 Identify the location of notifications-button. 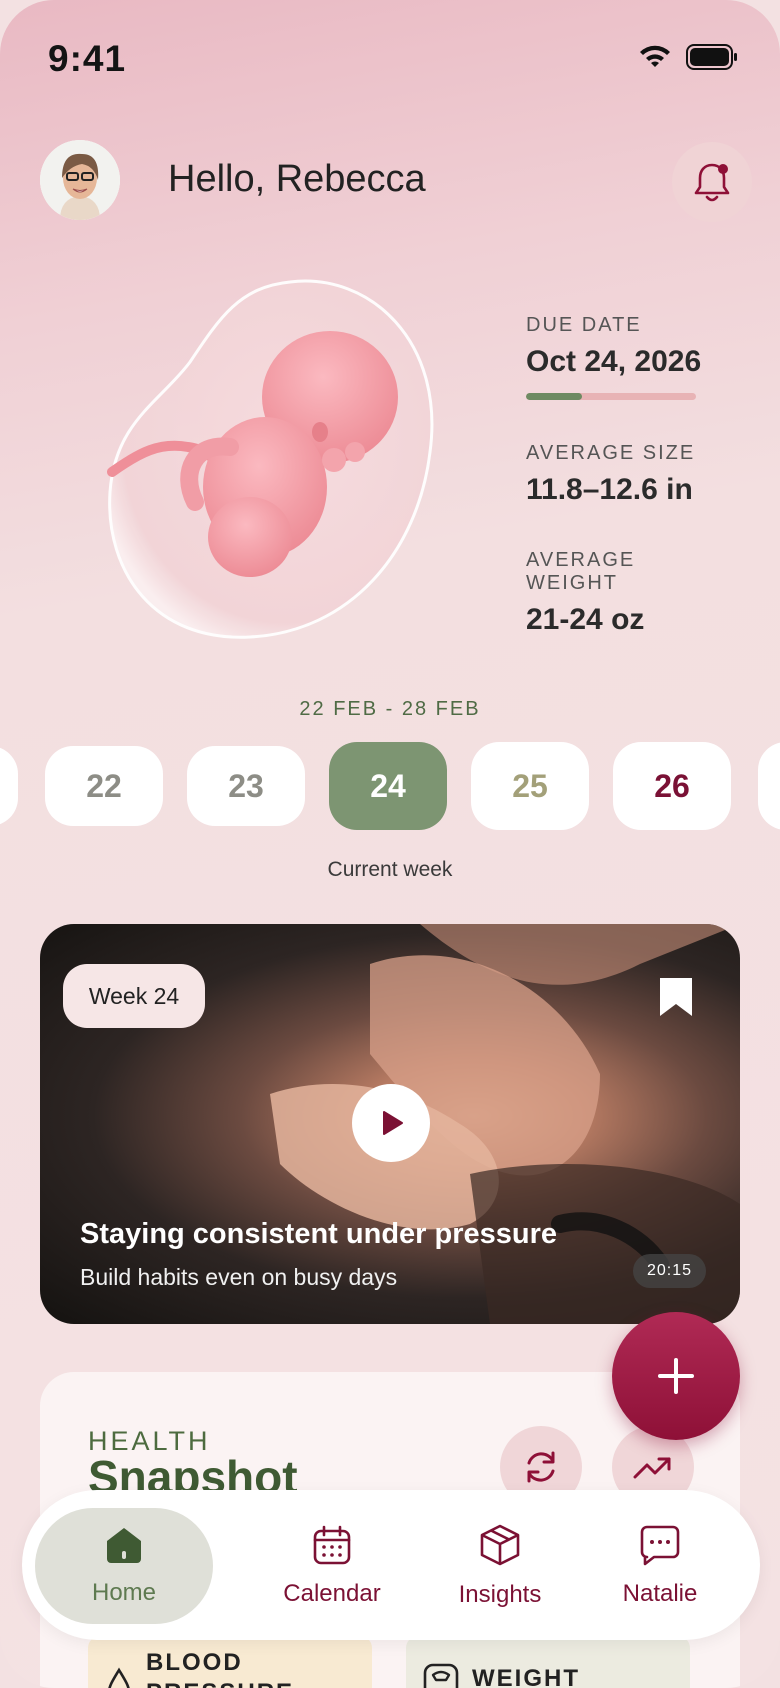
(712, 182).